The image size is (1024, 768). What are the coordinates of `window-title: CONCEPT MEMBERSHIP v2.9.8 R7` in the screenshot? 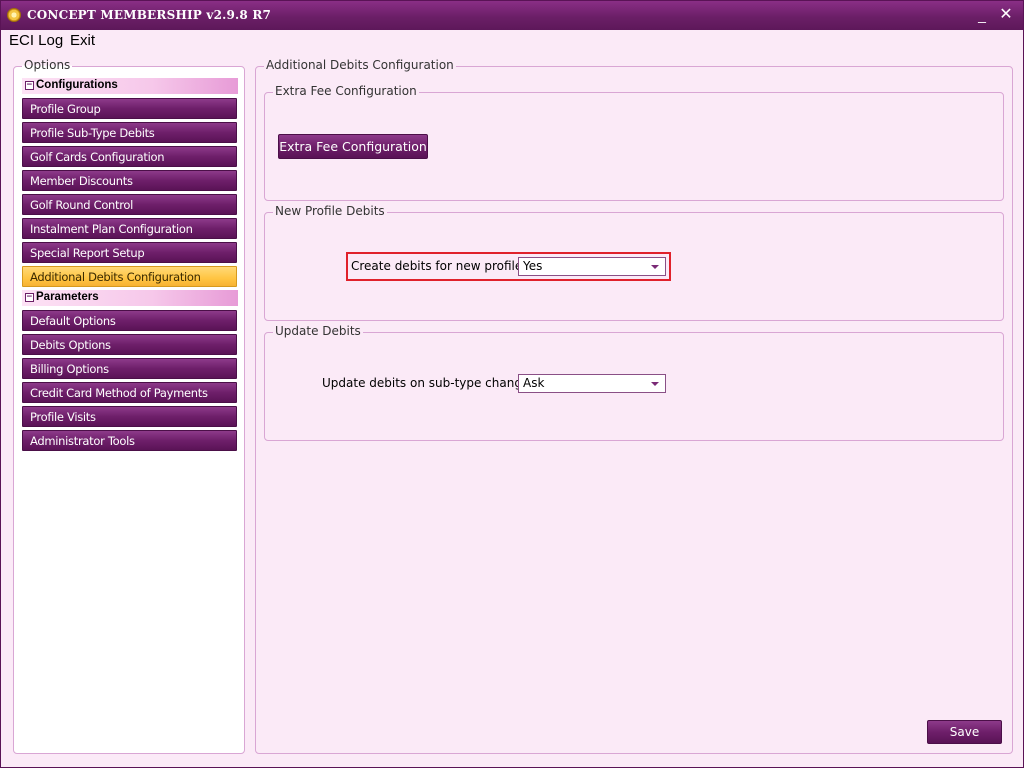 It's located at (149, 15).